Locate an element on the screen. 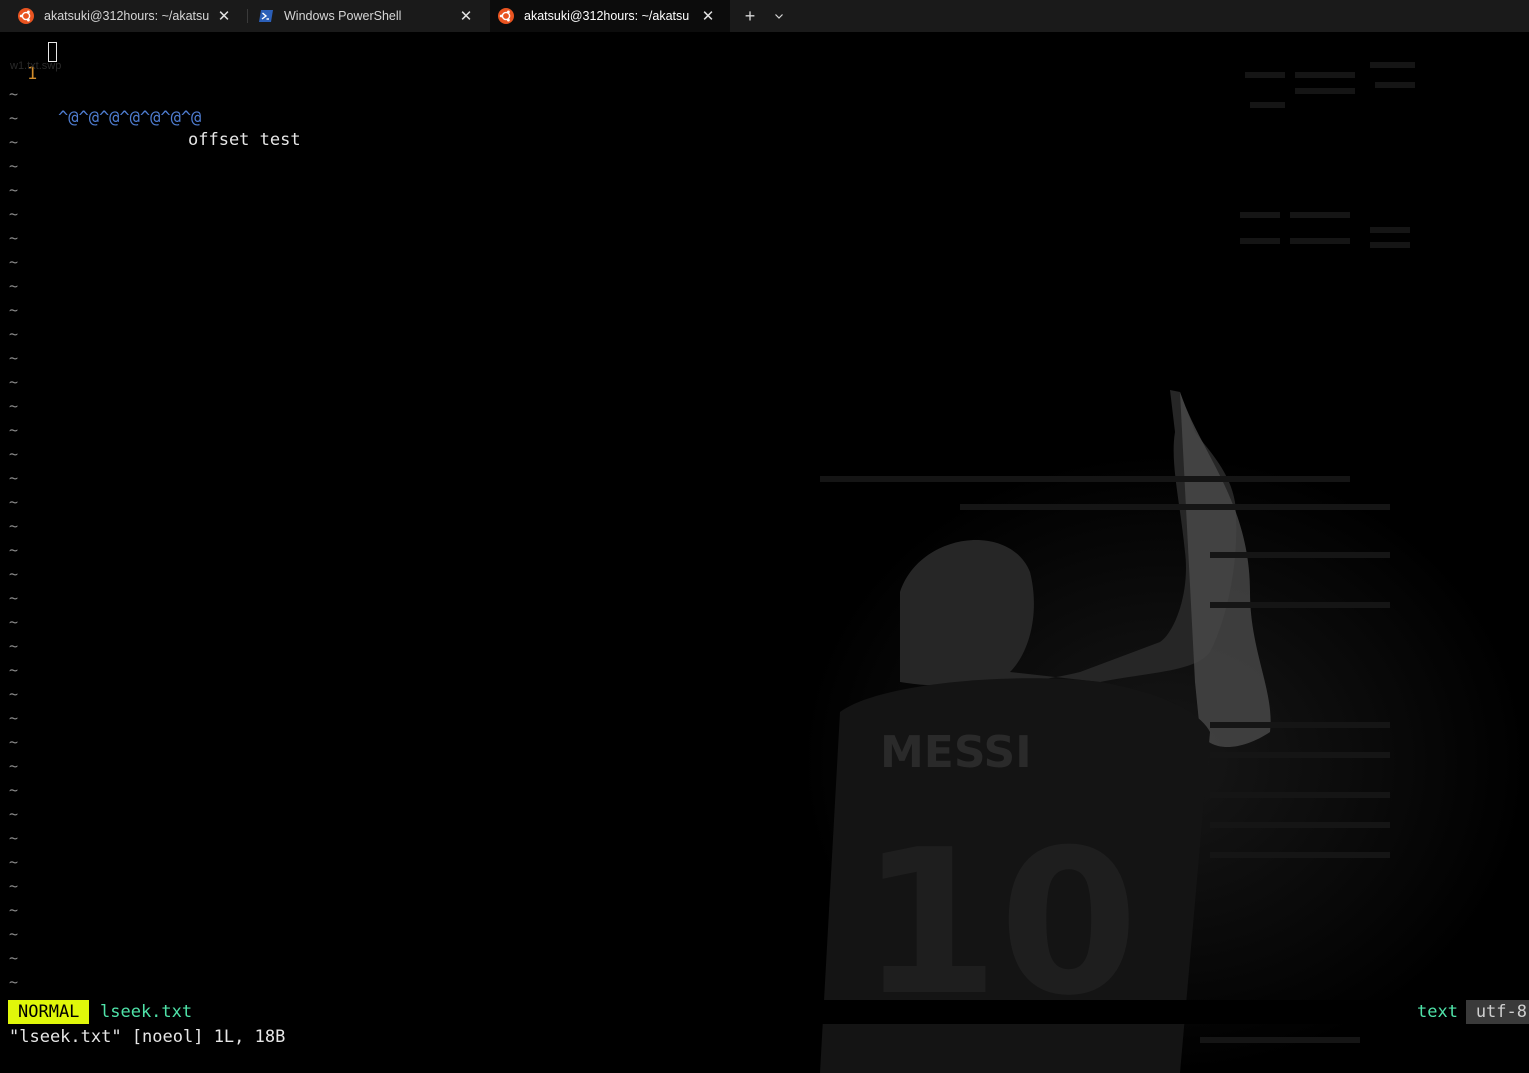 Image resolution: width=1529 pixels, height=1073 pixels. plus-icon: + is located at coordinates (750, 15).